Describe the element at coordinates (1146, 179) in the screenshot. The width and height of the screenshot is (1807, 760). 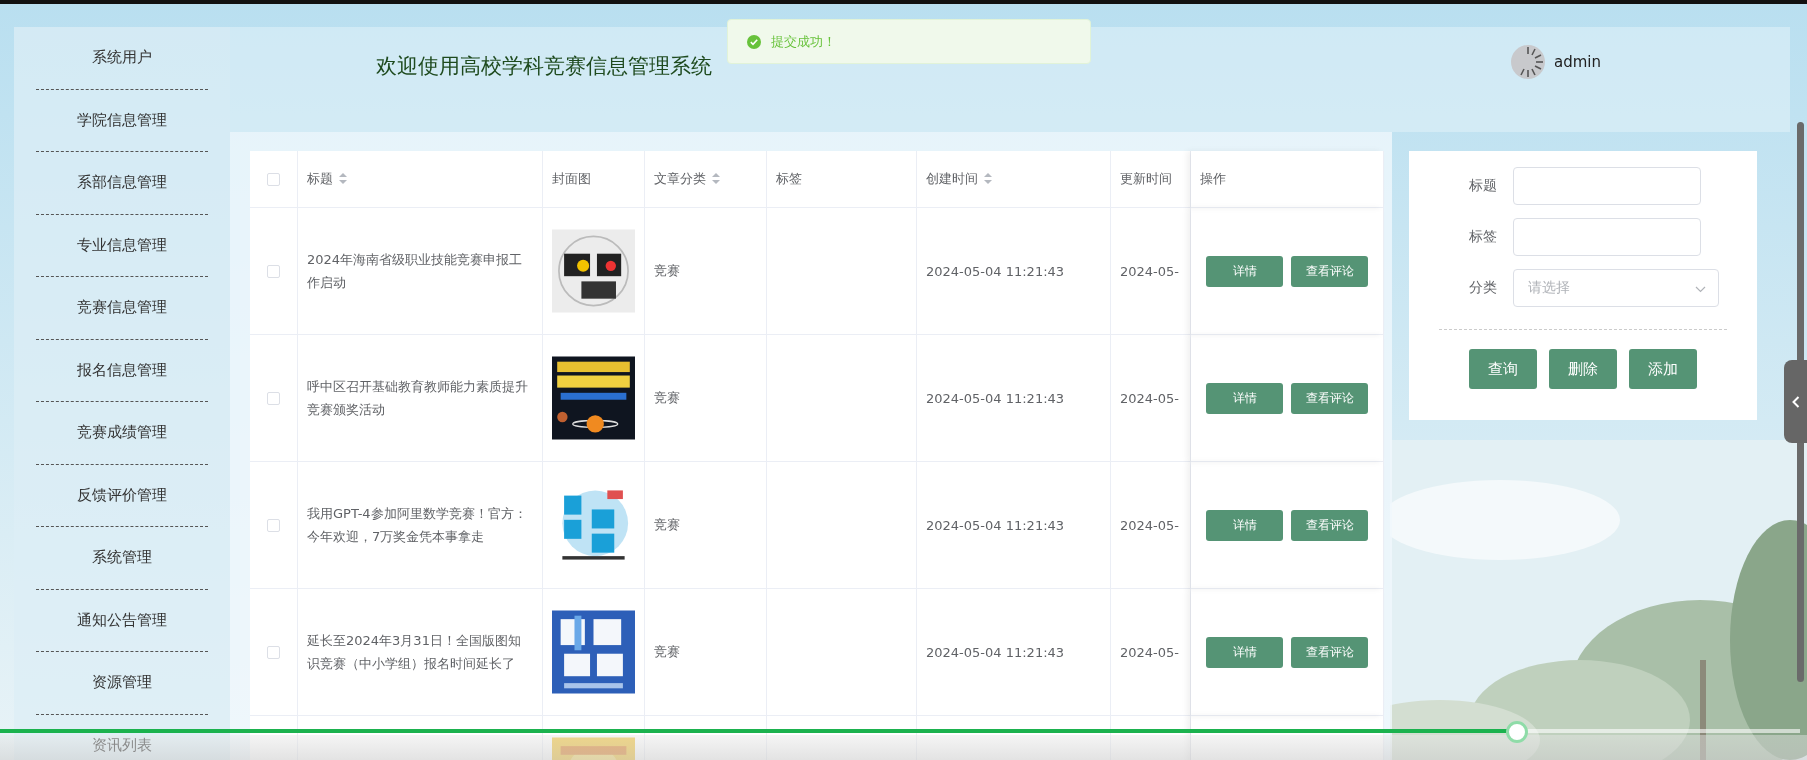
I see `column-header: 更新时间` at that location.